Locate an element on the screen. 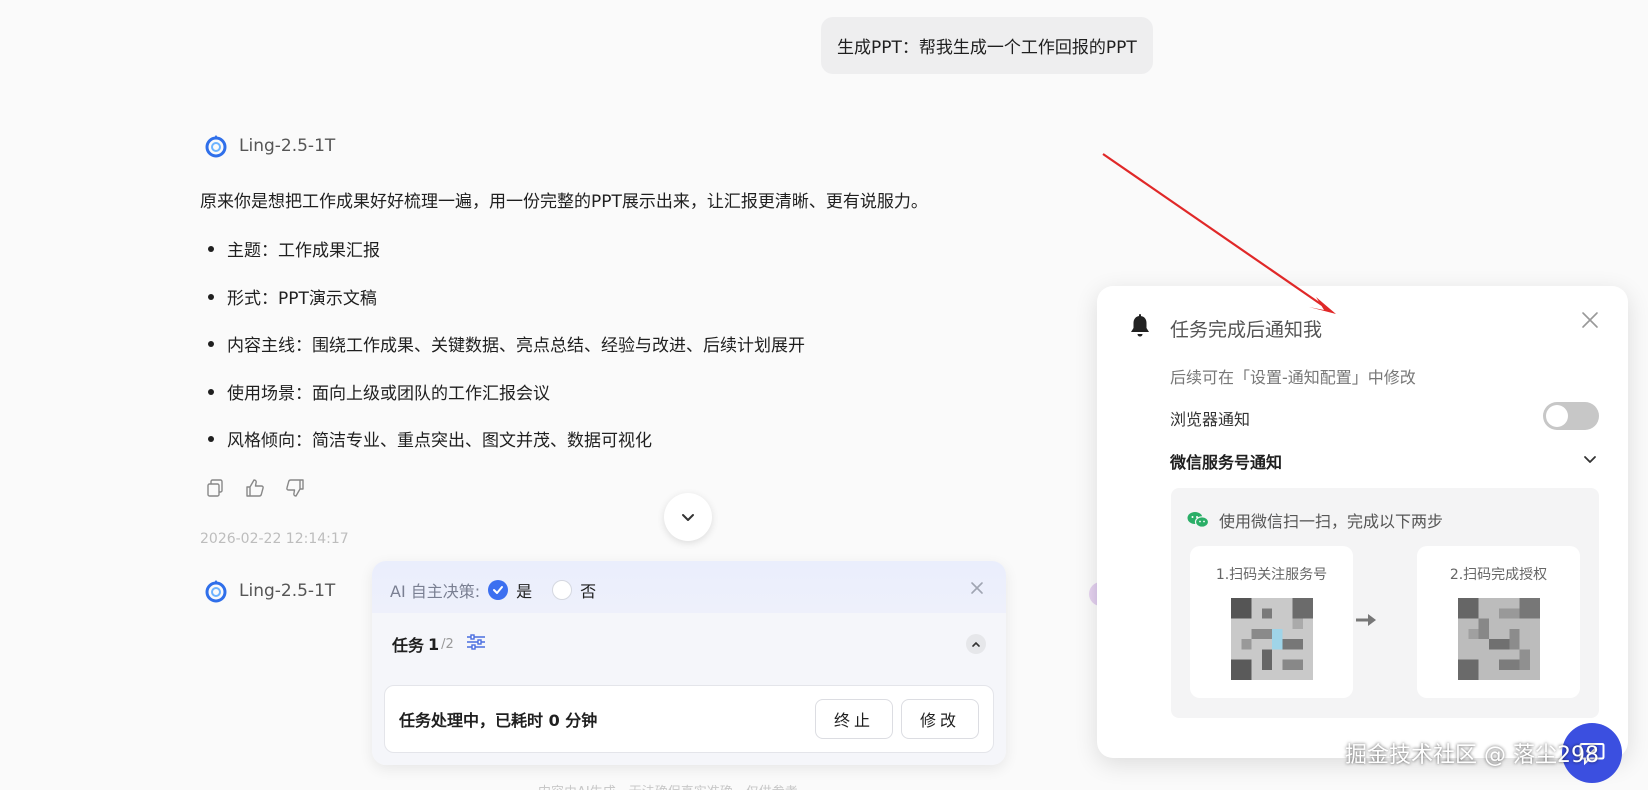 The height and width of the screenshot is (790, 1648). radio-yes is located at coordinates (498, 590).